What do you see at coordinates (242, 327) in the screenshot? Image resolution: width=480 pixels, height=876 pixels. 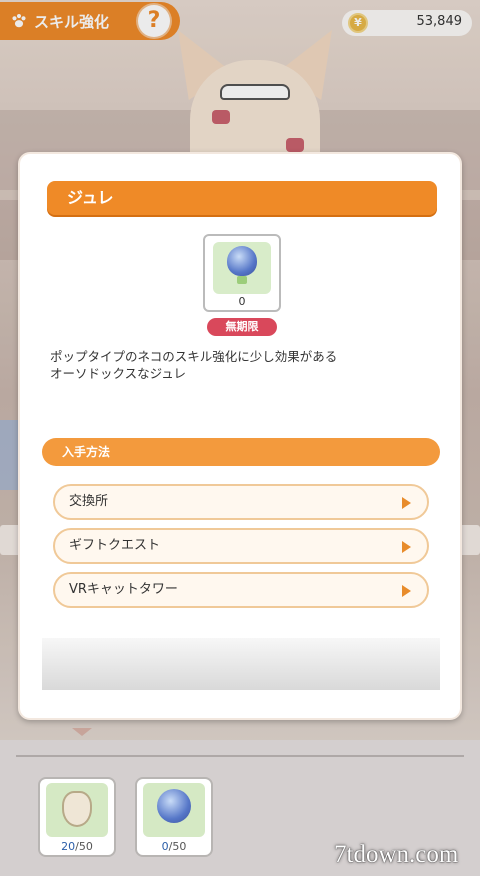 I see `duration-badge: 無期限` at bounding box center [242, 327].